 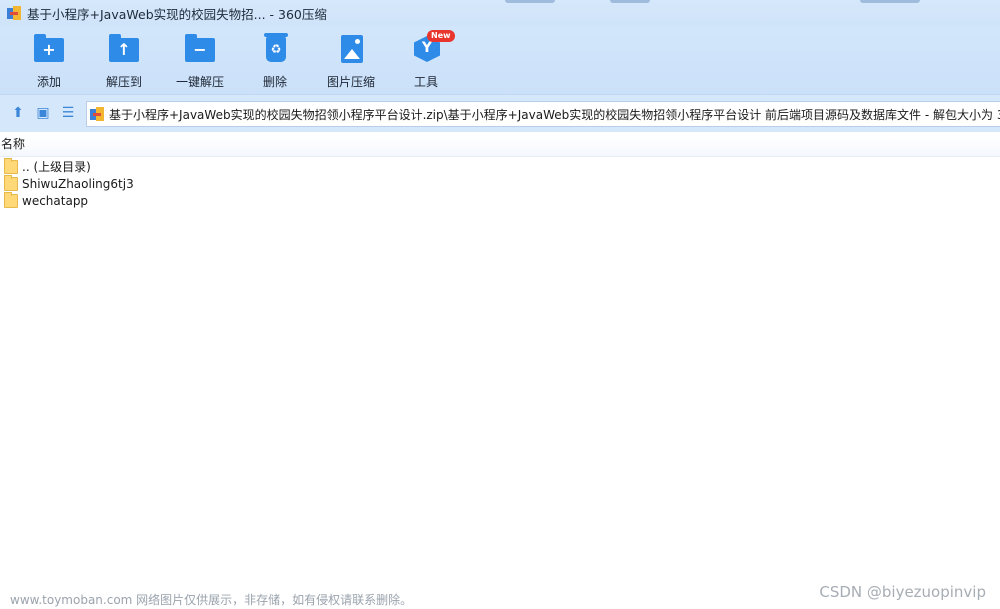 I want to click on list-view-icon: ☰, so click(x=68, y=113).